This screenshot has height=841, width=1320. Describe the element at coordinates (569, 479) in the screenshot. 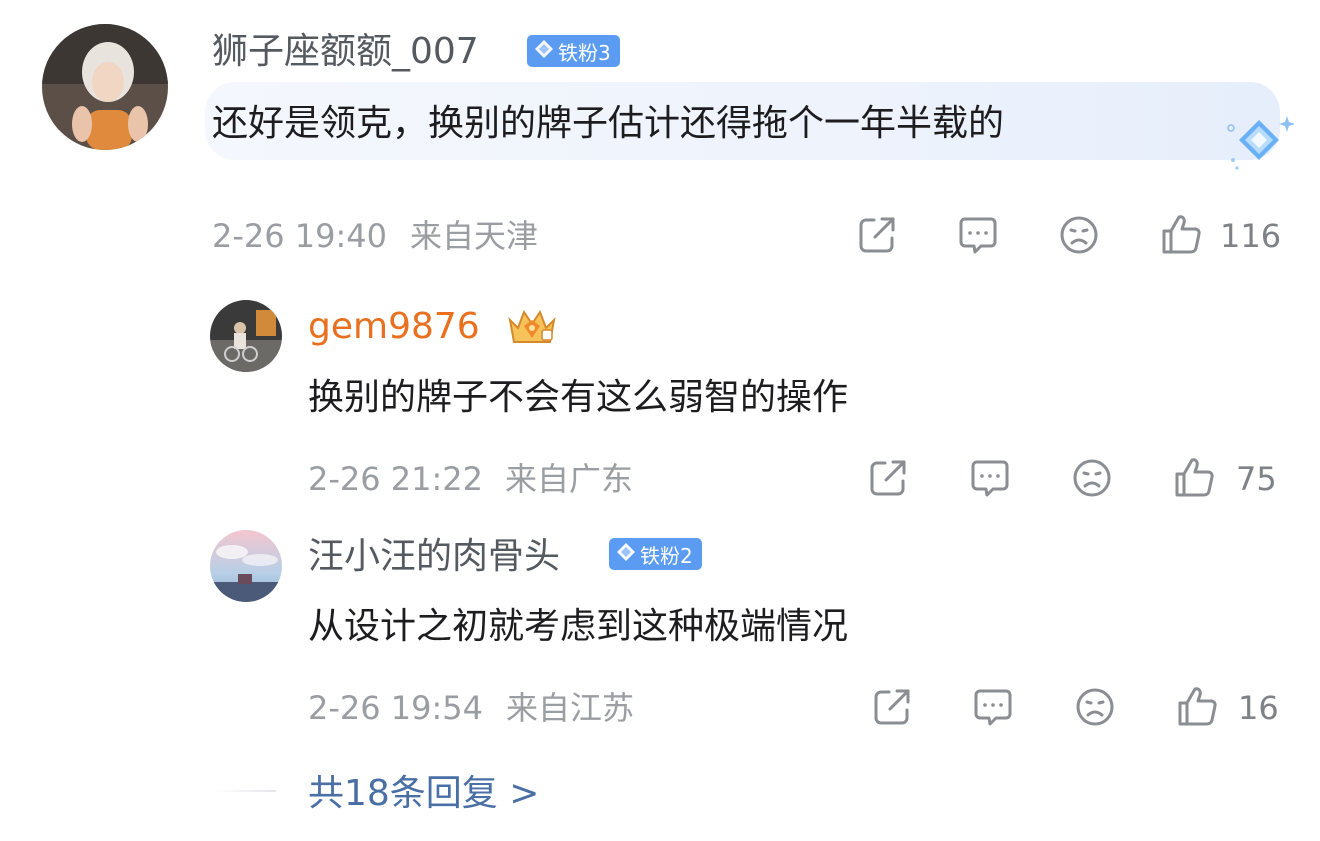

I see `reply-location: 来自广东` at that location.